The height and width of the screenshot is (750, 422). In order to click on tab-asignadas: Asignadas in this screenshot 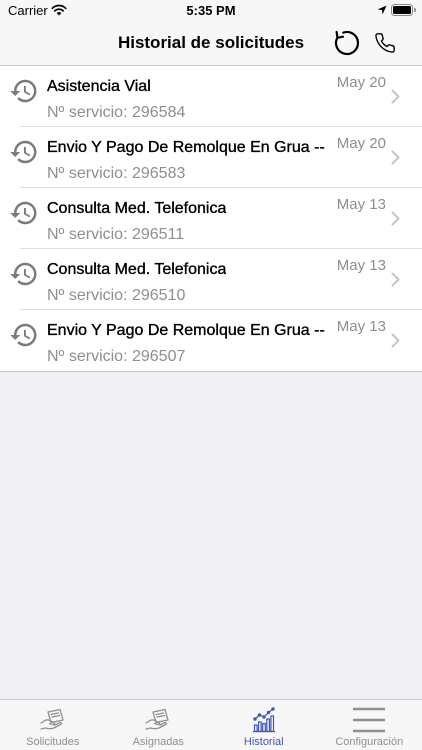, I will do `click(159, 725)`.